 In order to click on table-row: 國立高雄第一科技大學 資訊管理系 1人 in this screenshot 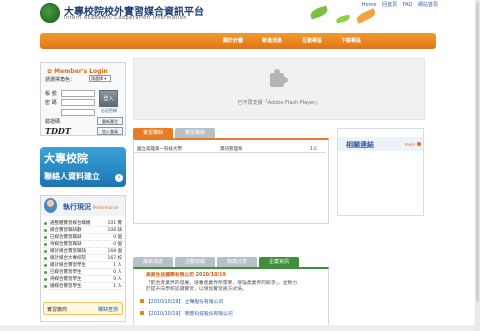, I will do `click(230, 149)`.